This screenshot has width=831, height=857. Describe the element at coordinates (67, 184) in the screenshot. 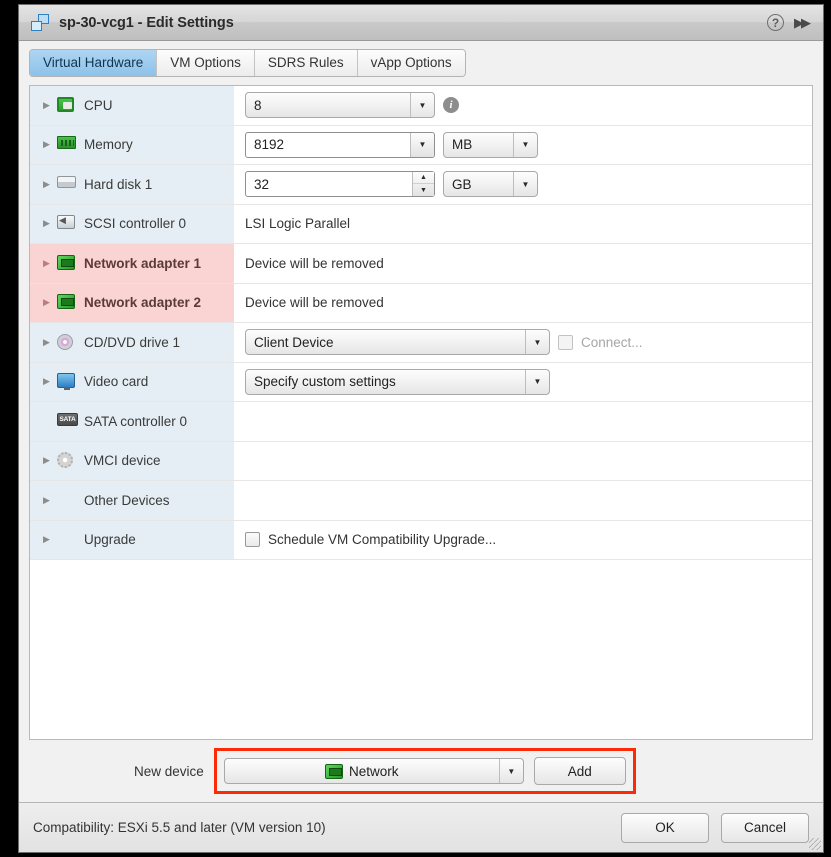

I see `hard-disk-icon` at that location.